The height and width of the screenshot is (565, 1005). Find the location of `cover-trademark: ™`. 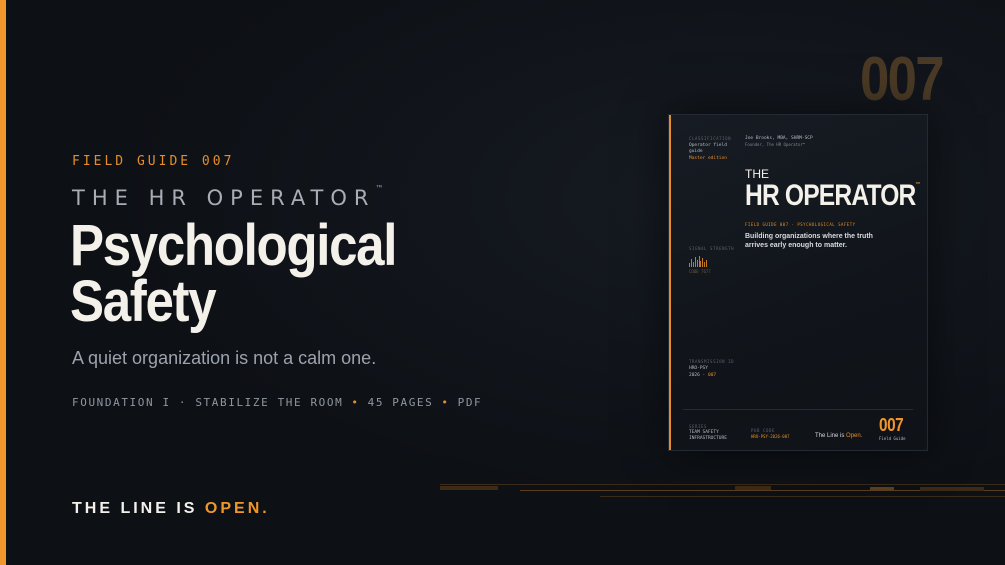

cover-trademark: ™ is located at coordinates (917, 185).